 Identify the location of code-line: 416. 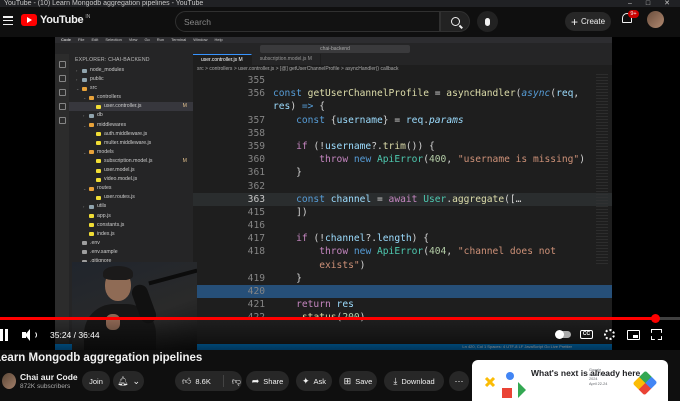
(402, 225).